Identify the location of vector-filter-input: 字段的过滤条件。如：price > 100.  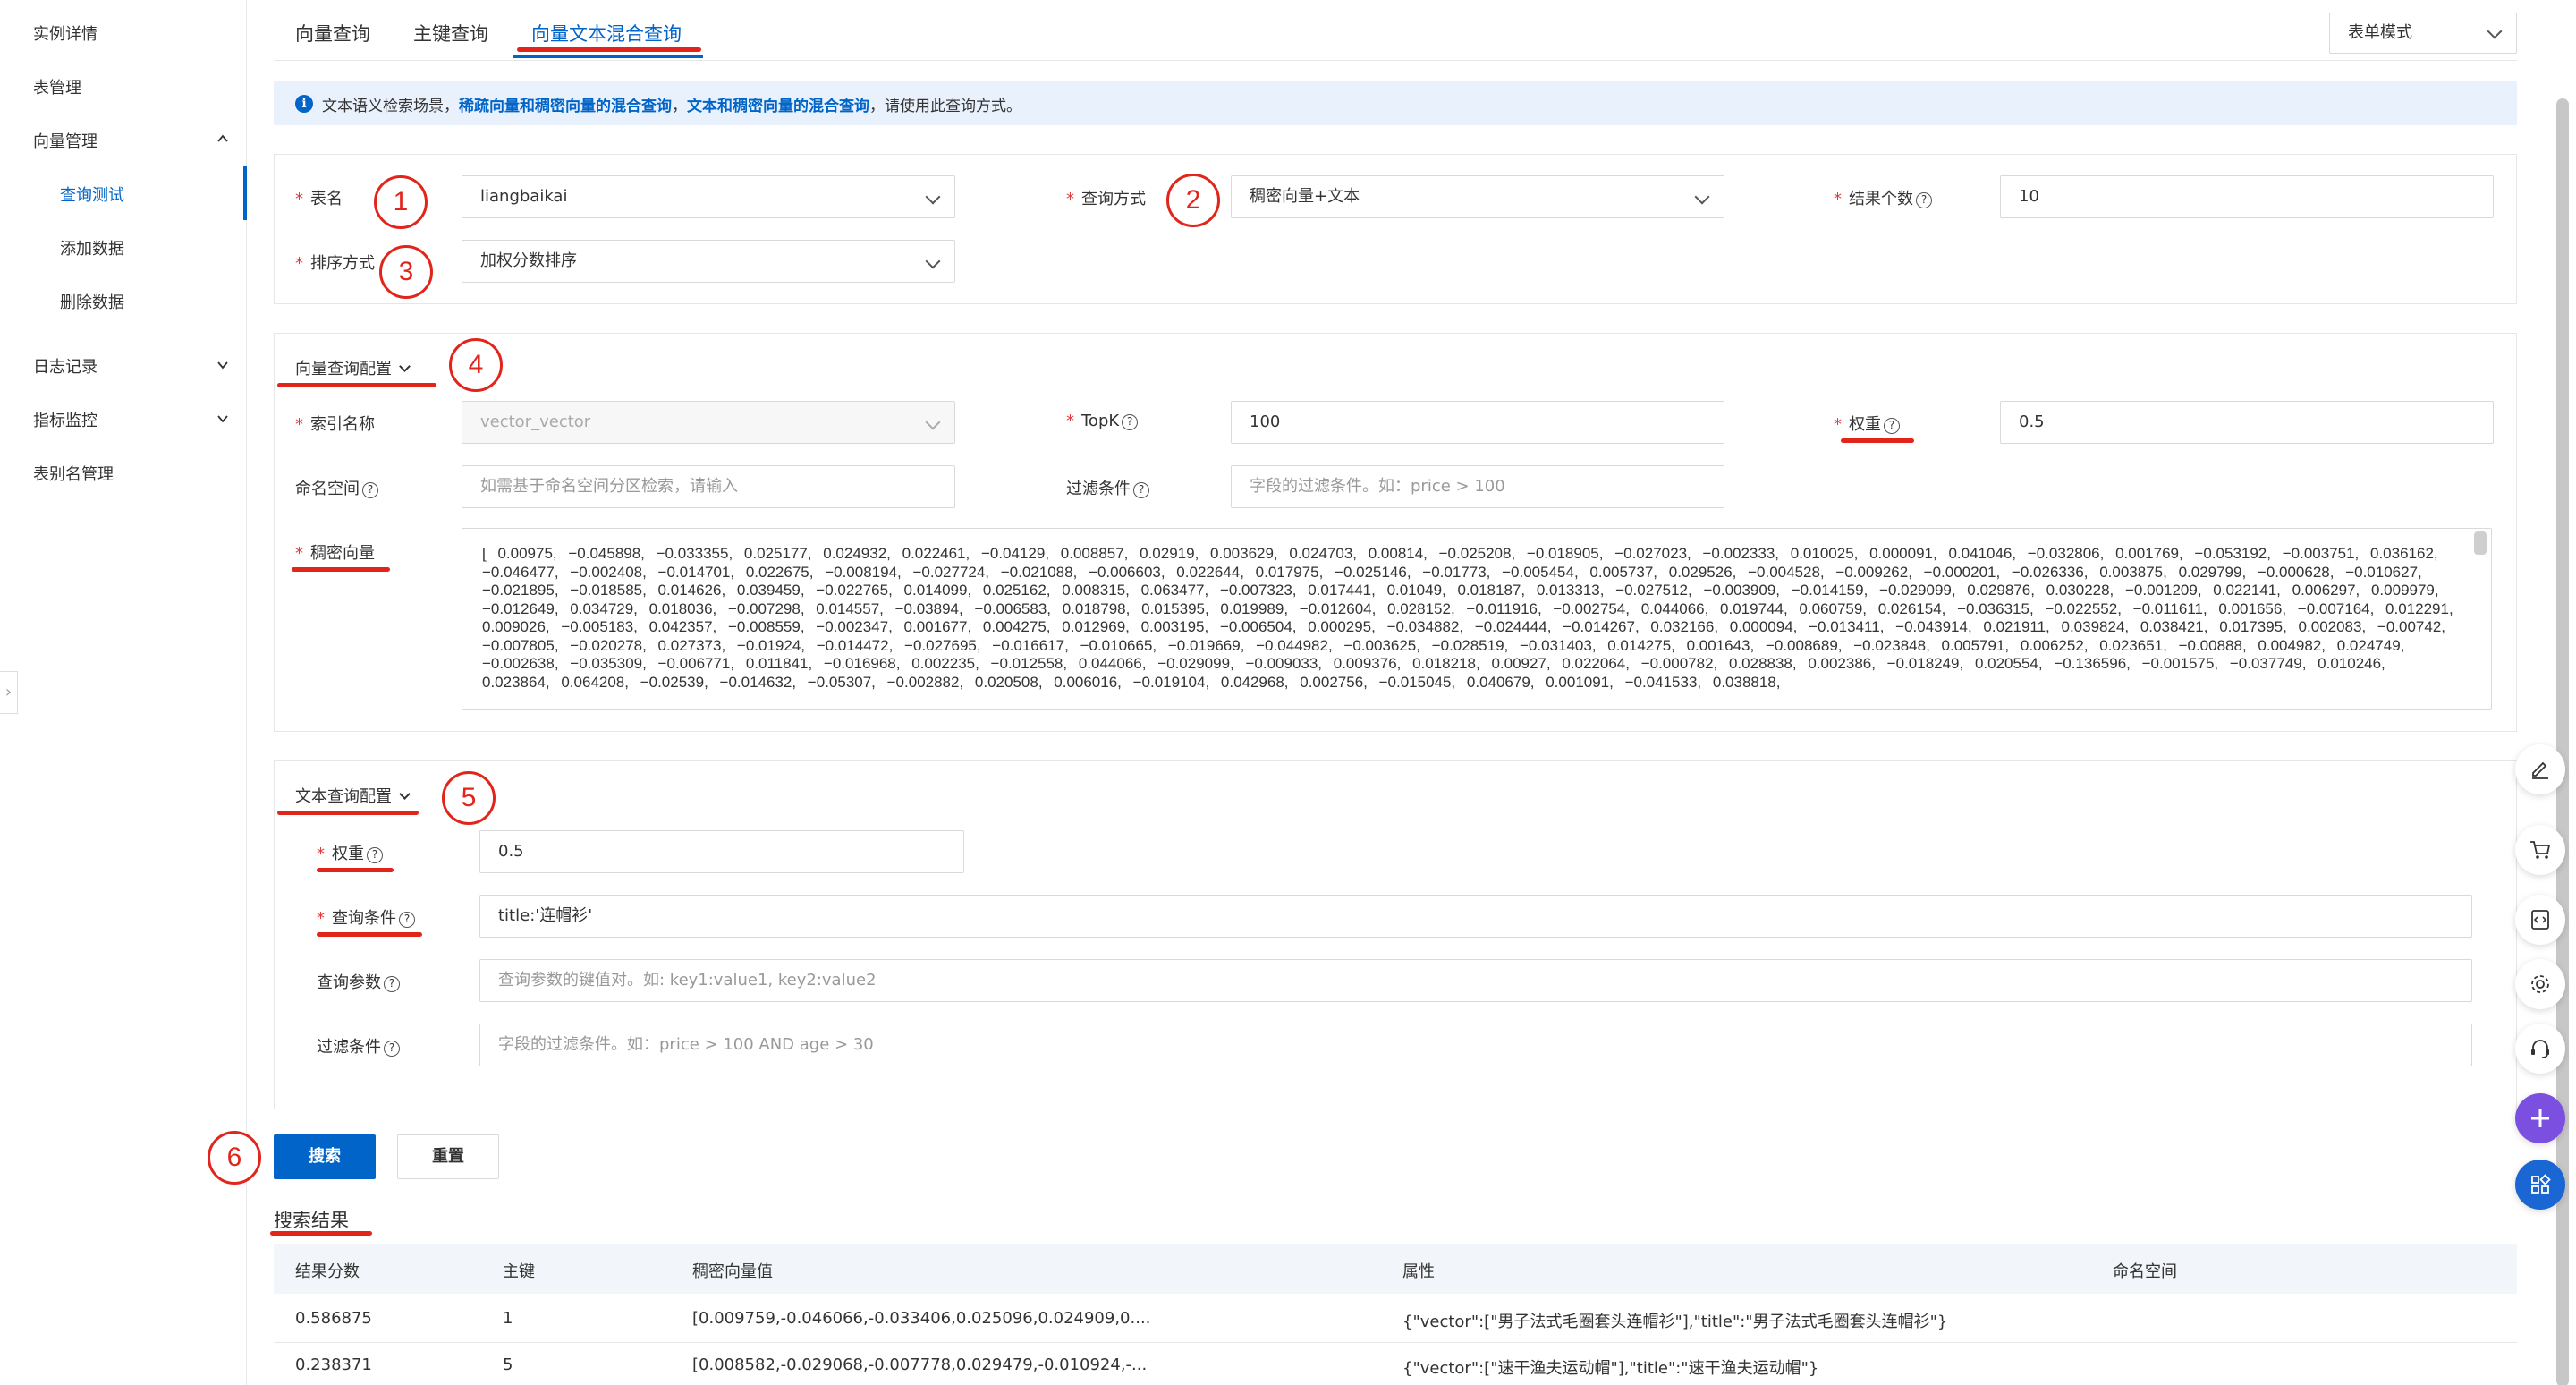
(1477, 486).